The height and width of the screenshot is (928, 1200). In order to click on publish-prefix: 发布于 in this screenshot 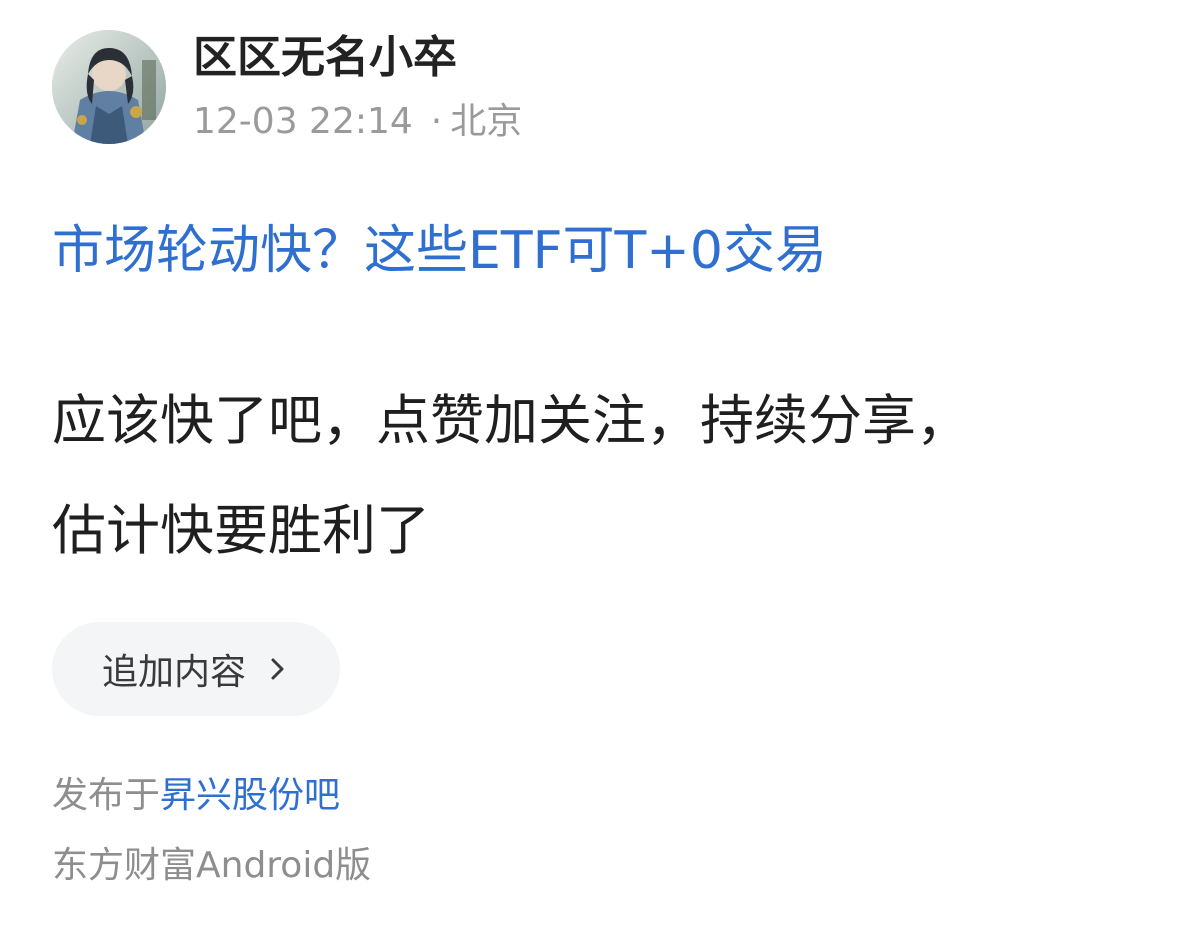, I will do `click(106, 795)`.